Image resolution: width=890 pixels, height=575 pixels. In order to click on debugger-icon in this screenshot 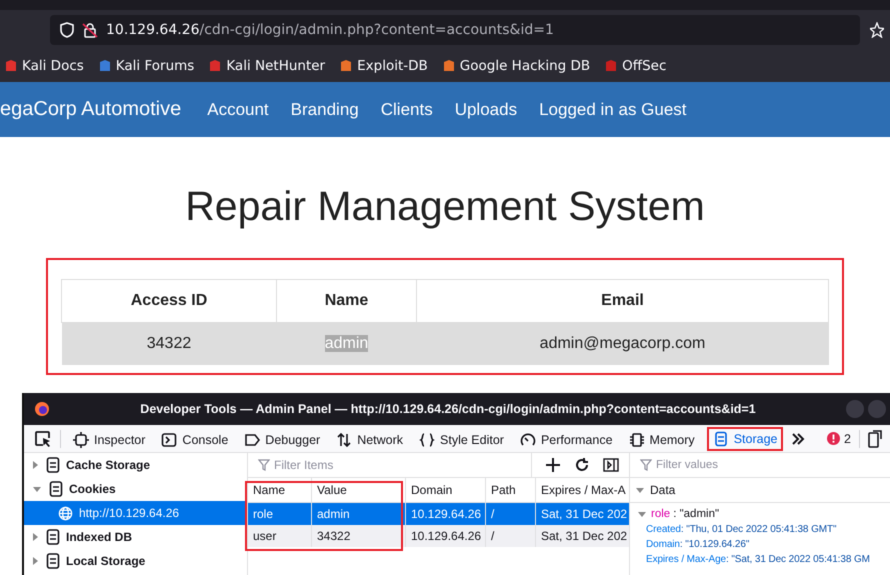, I will do `click(252, 440)`.